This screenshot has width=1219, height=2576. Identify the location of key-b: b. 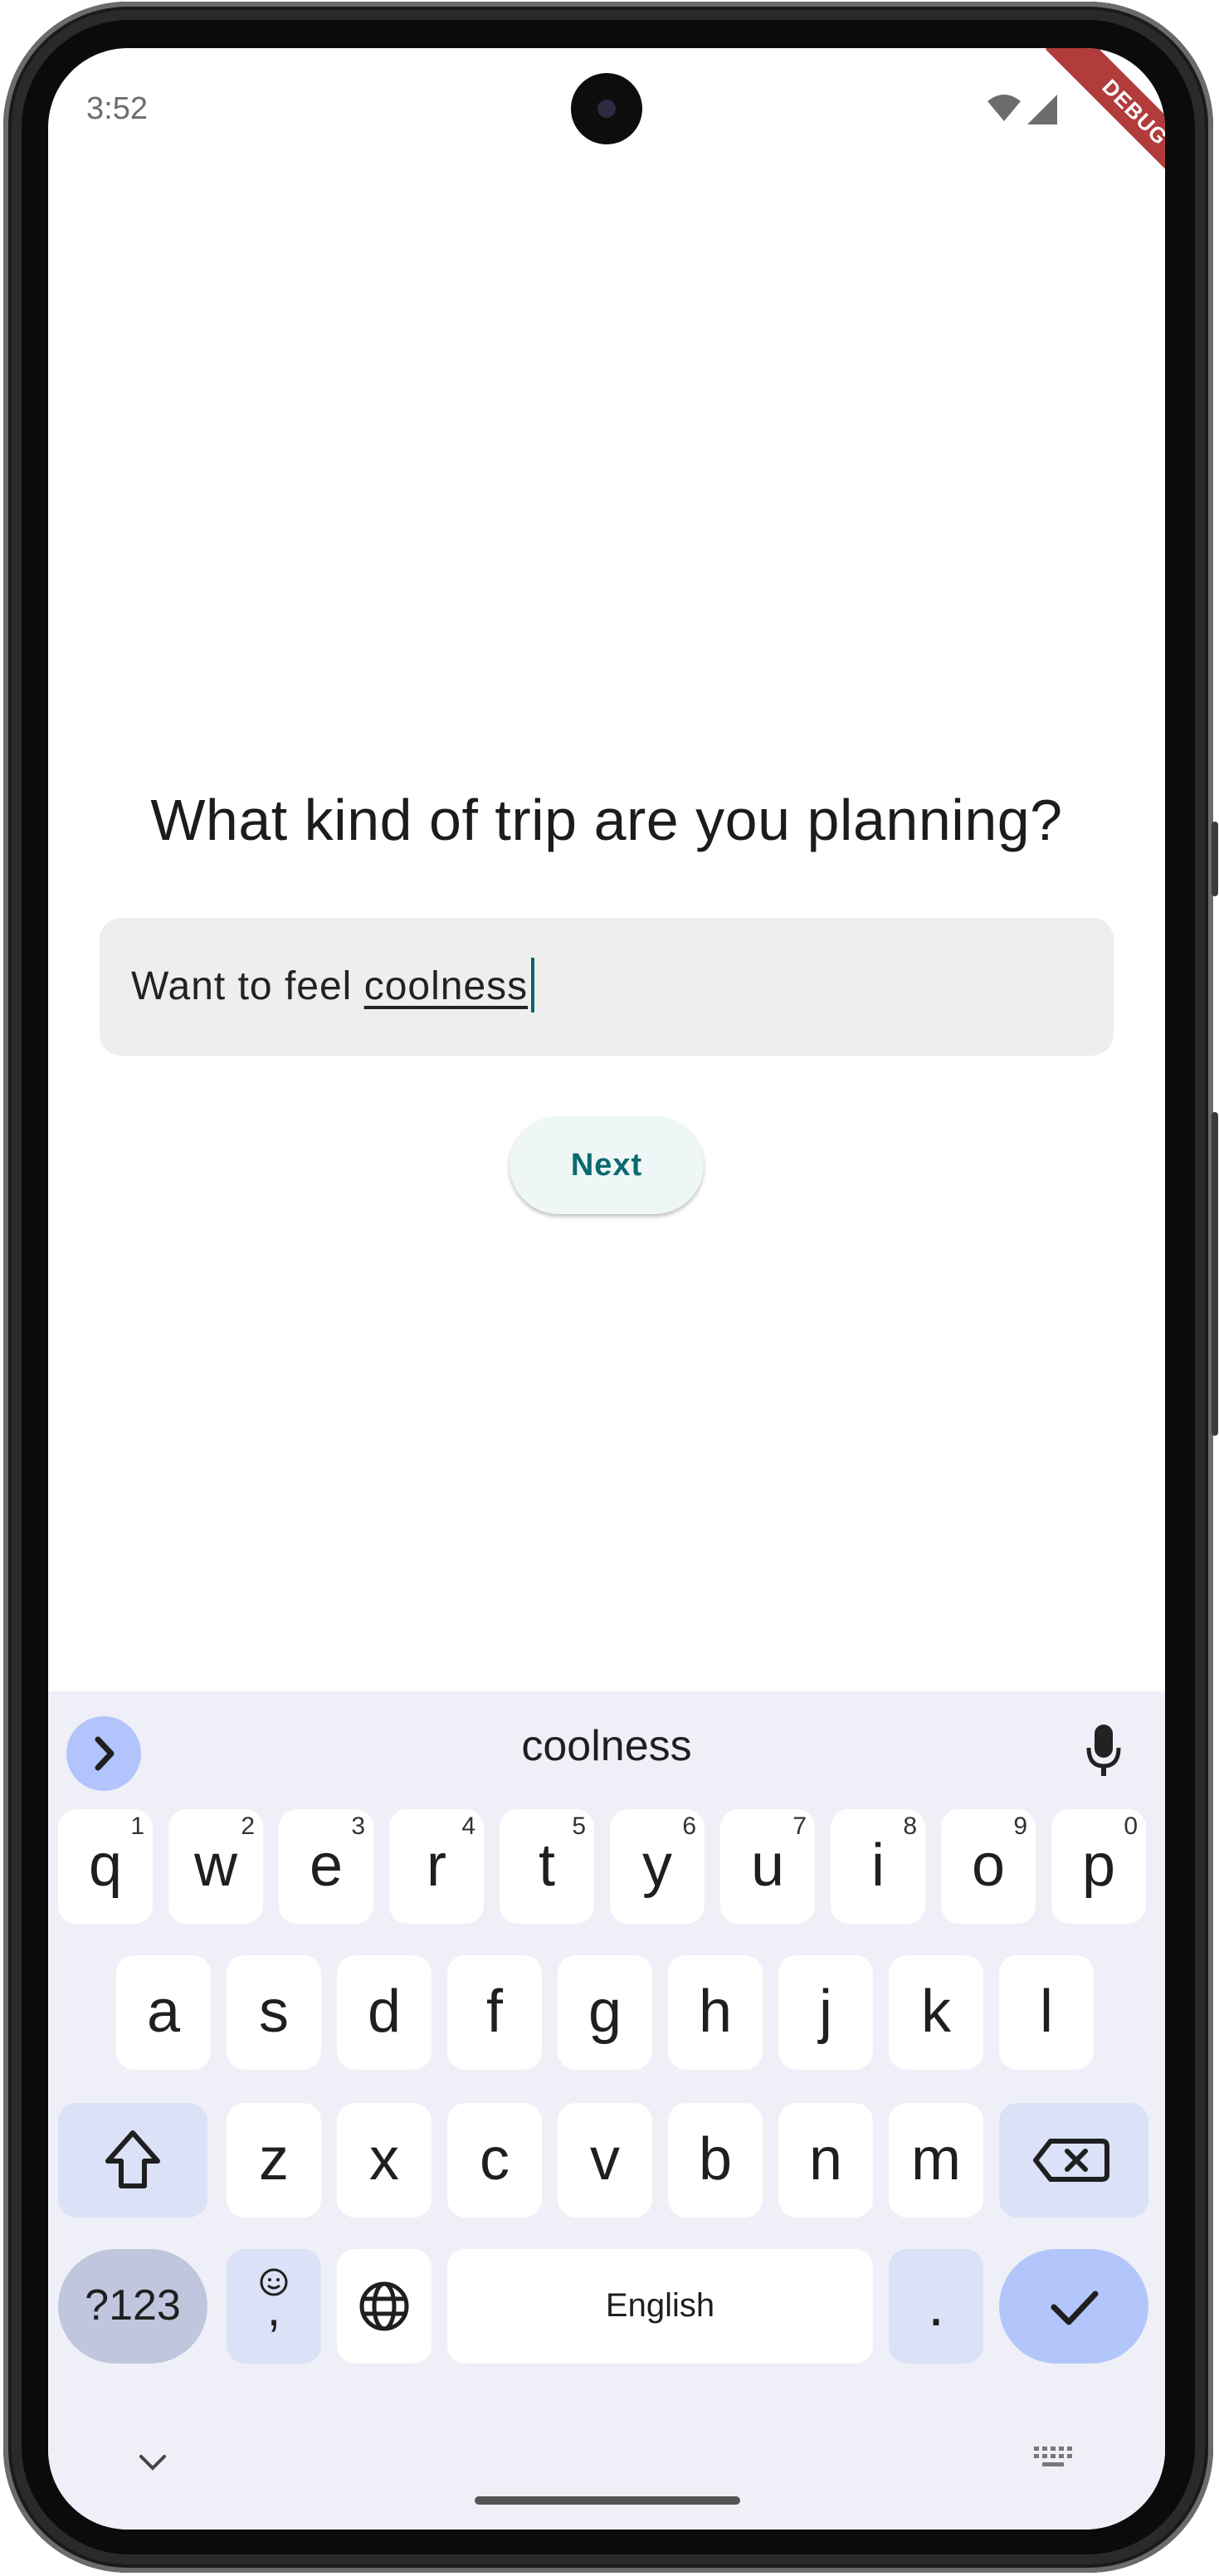
(715, 2160).